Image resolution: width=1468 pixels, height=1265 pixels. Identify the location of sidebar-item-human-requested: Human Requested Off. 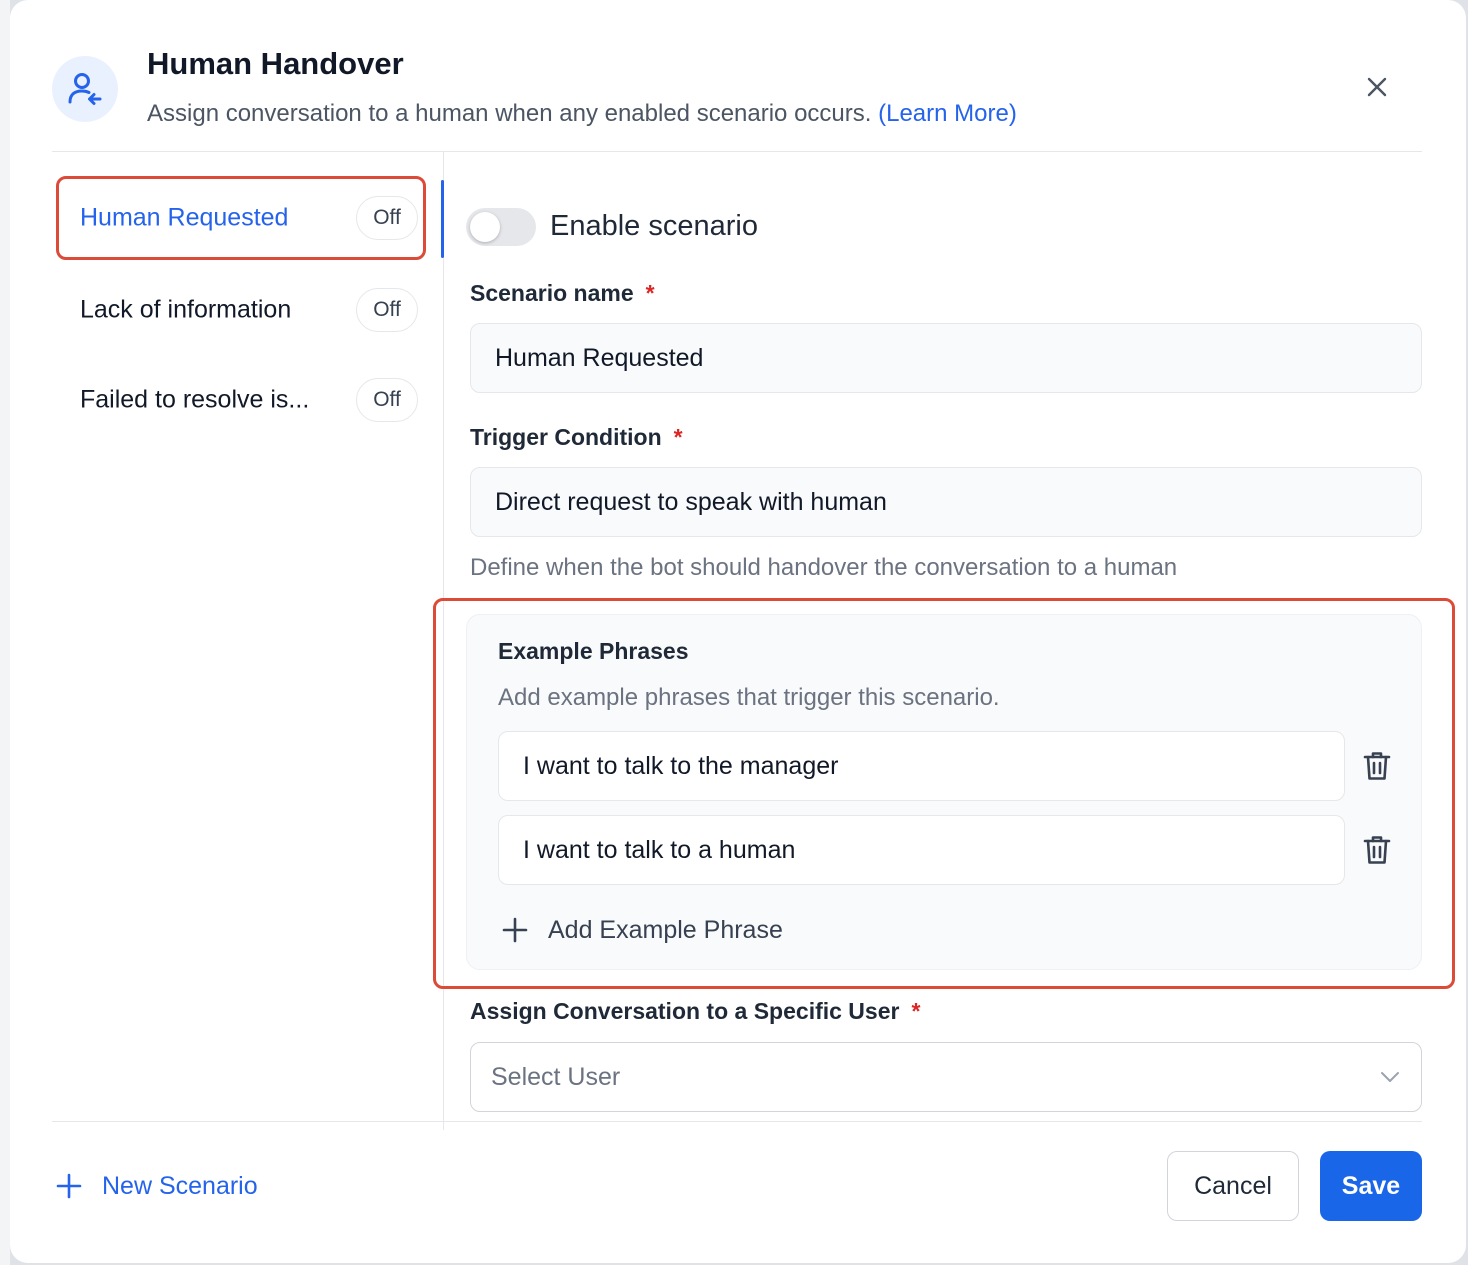
(241, 218).